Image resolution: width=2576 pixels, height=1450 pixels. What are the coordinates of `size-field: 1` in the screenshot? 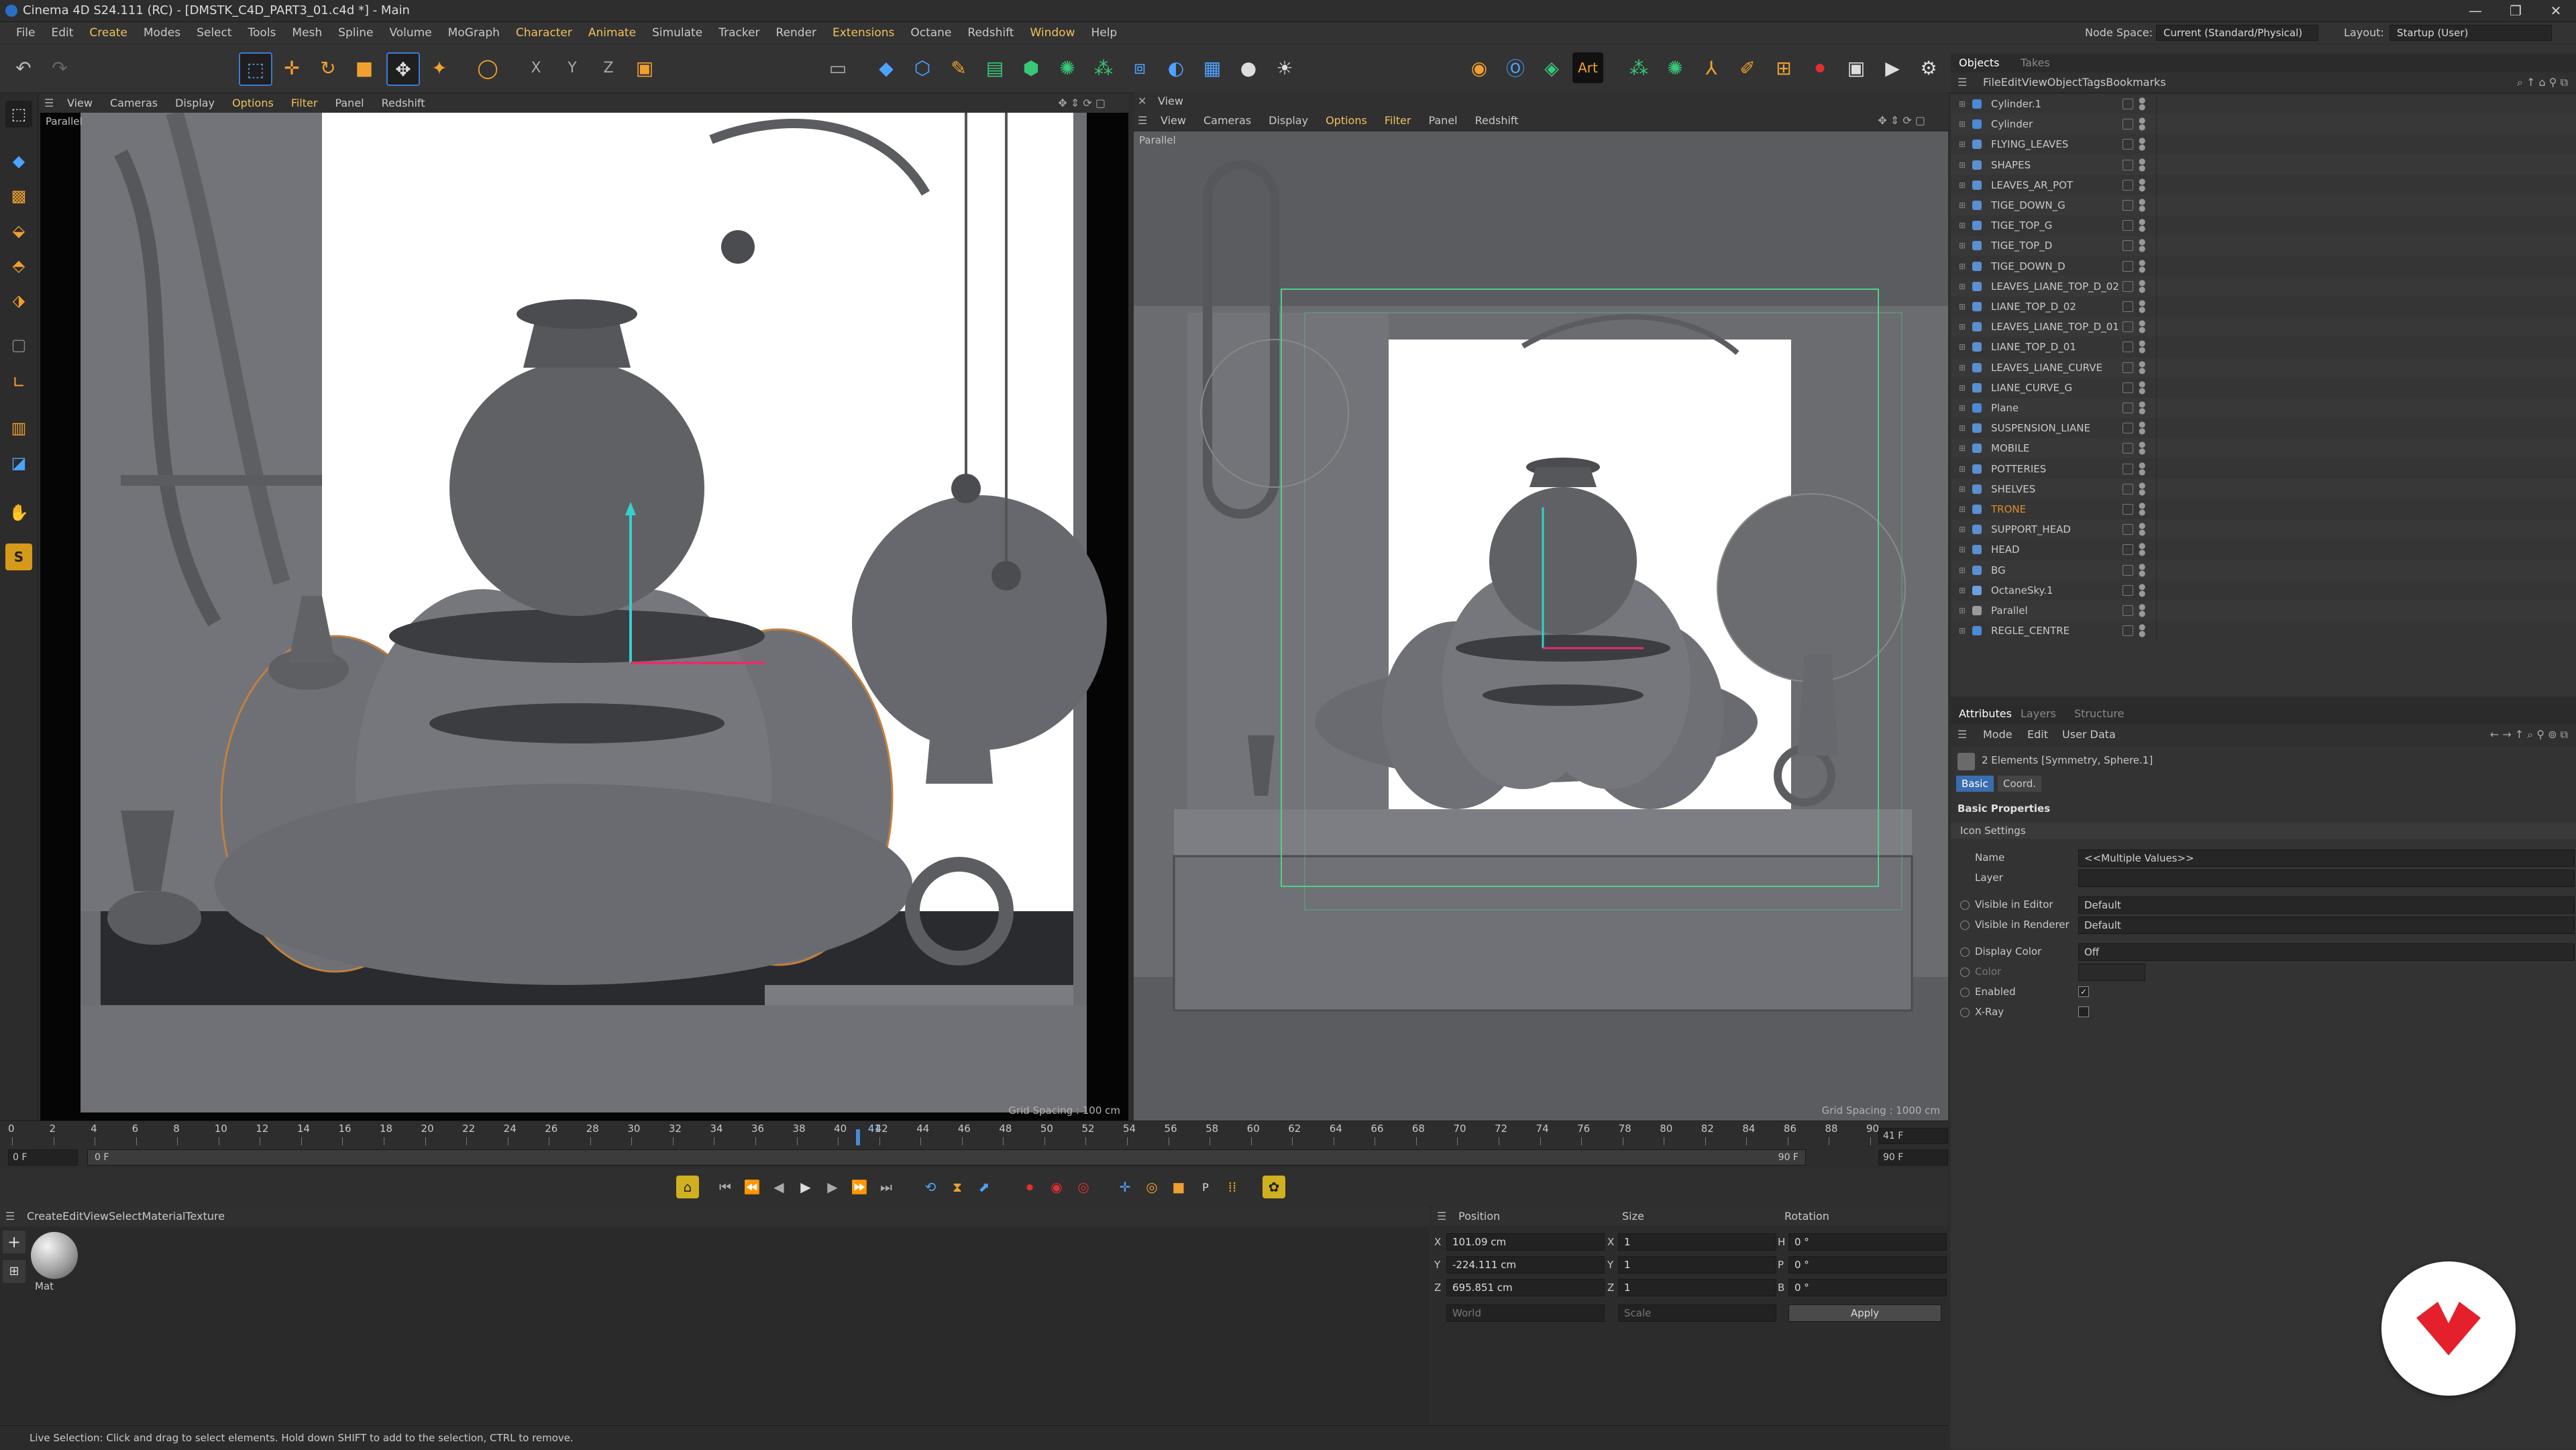 It's located at (1697, 1265).